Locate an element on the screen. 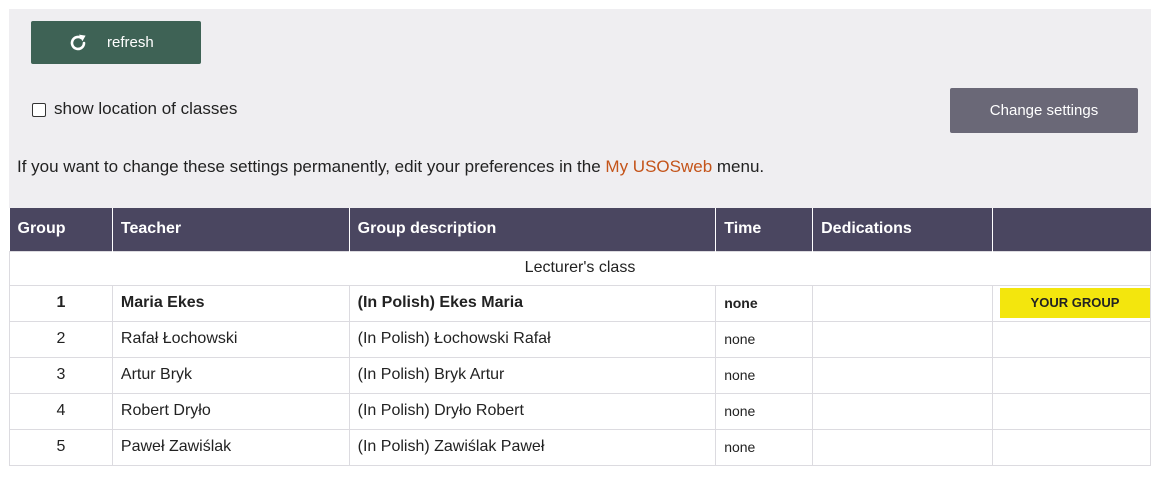  group-description: (In Polish) Bryk Artur is located at coordinates (532, 375).